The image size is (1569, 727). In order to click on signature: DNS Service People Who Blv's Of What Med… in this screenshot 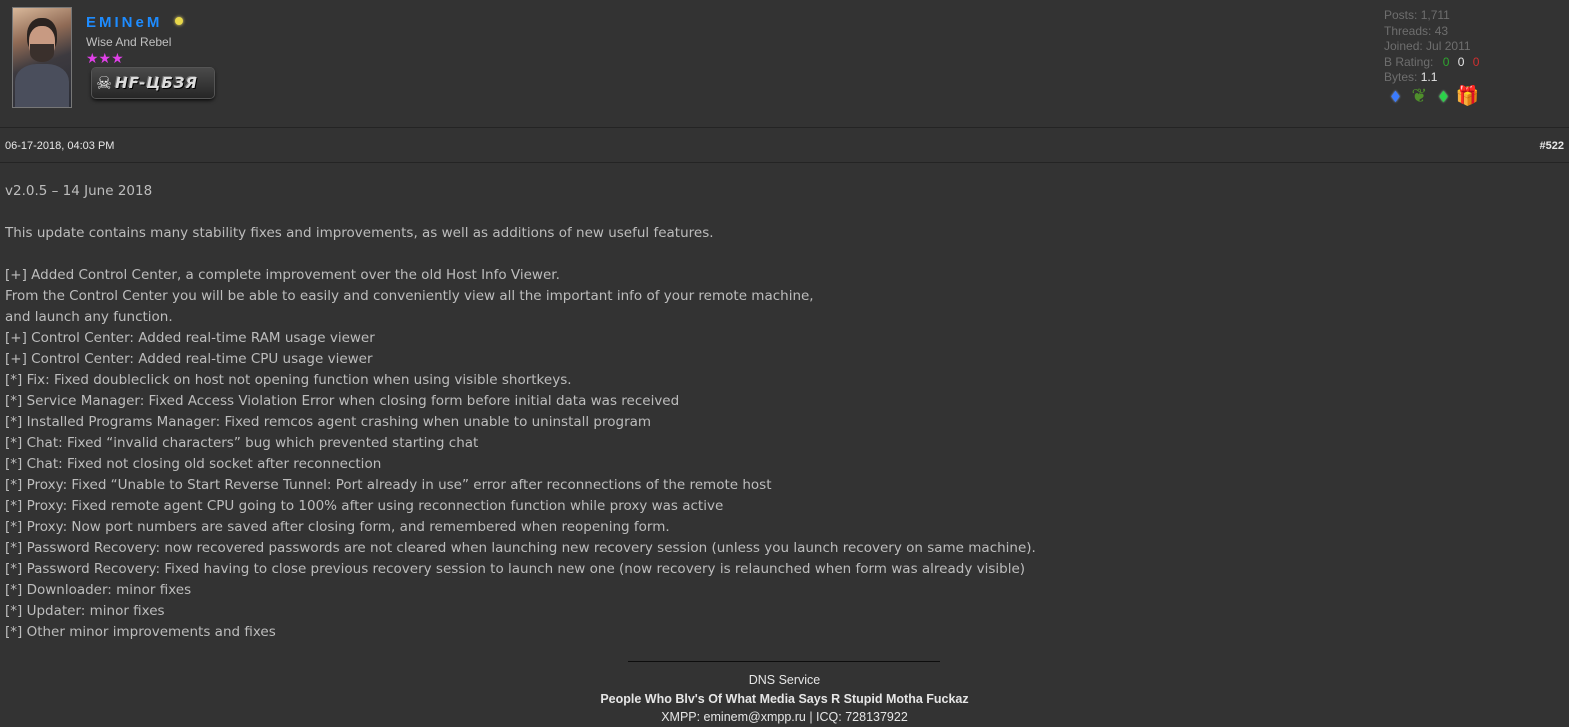, I will do `click(784, 699)`.